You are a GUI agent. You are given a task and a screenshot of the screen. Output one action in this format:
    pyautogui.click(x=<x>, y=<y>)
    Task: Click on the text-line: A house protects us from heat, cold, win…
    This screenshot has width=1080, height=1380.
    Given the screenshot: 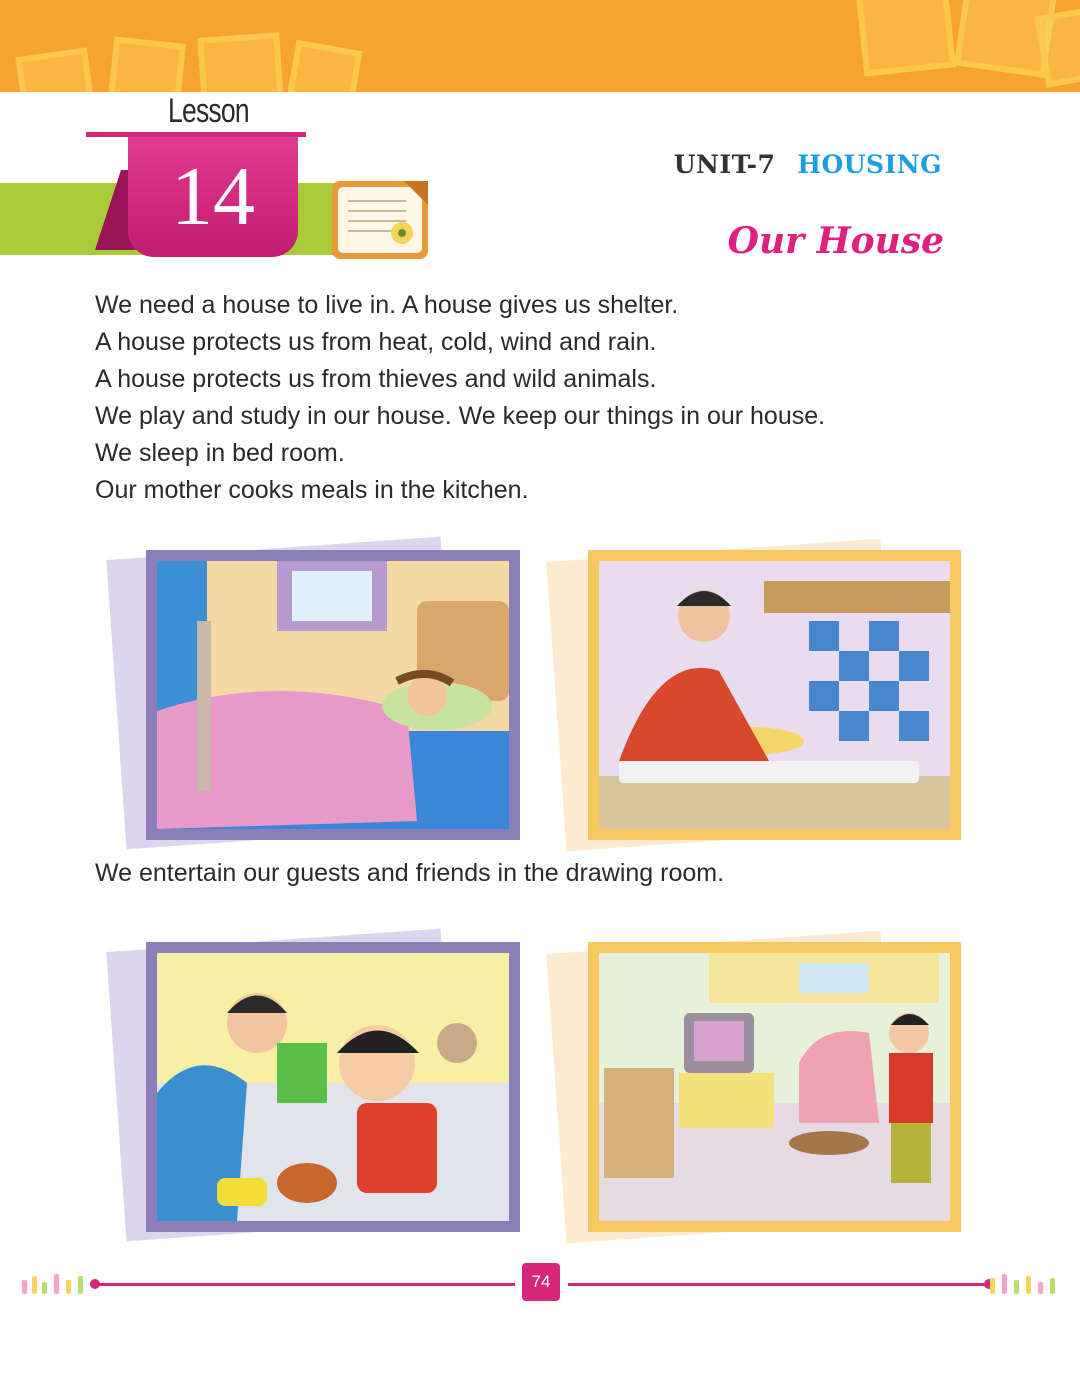 What is the action you would take?
    pyautogui.click(x=376, y=342)
    